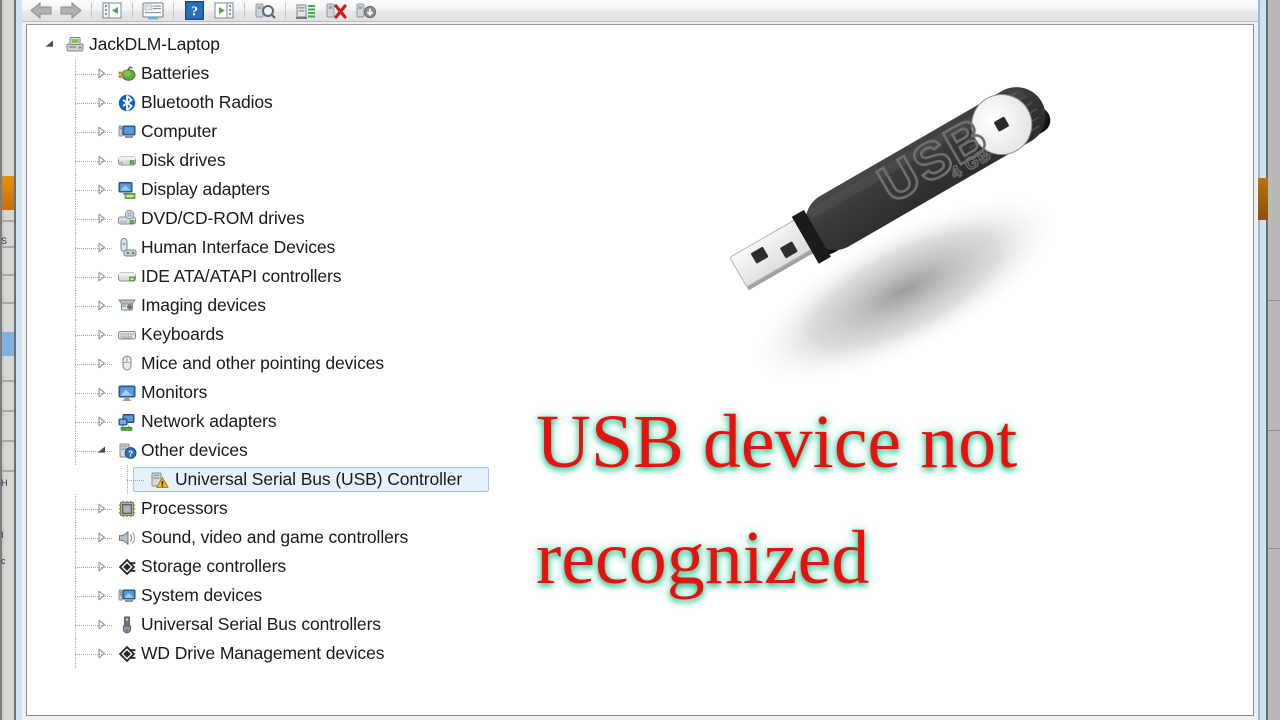 The height and width of the screenshot is (720, 1280). What do you see at coordinates (265, 11) in the screenshot?
I see `scan-hardware-button` at bounding box center [265, 11].